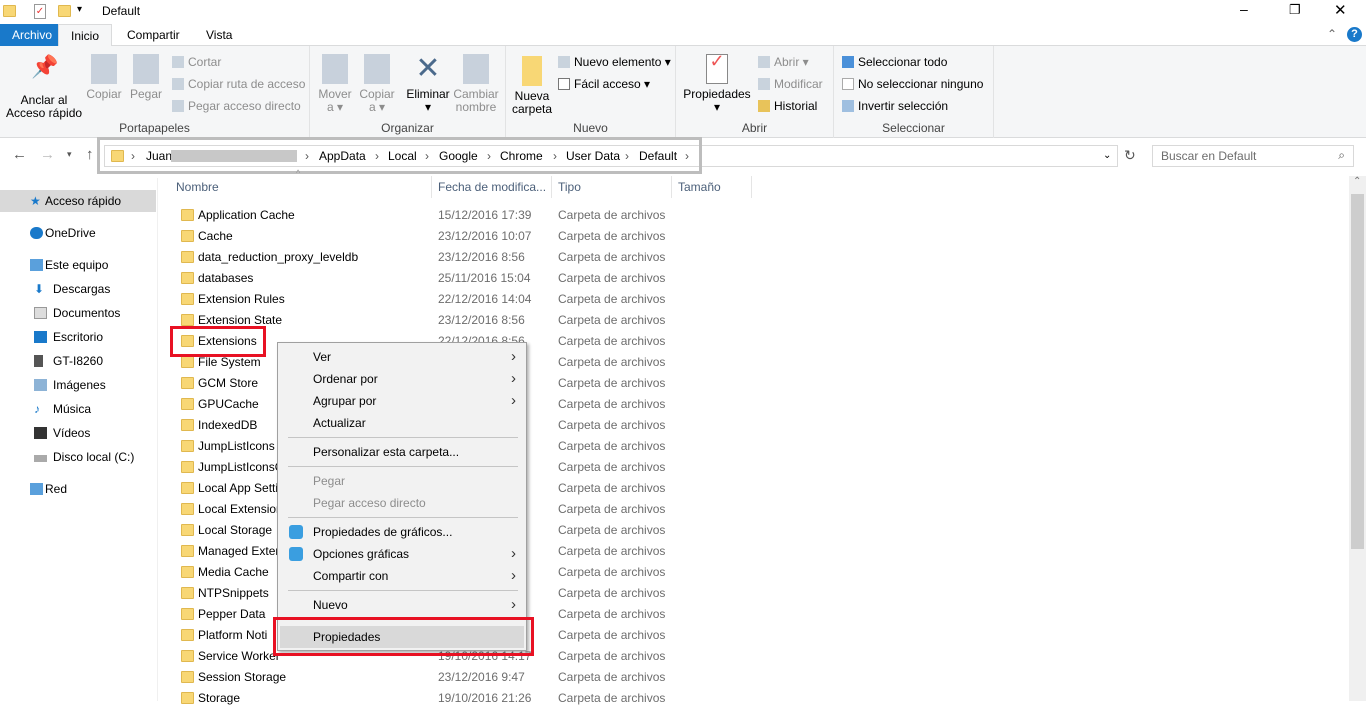 The image size is (1366, 709). What do you see at coordinates (402, 401) in the screenshot?
I see `menu-item: Agrupar por ›` at bounding box center [402, 401].